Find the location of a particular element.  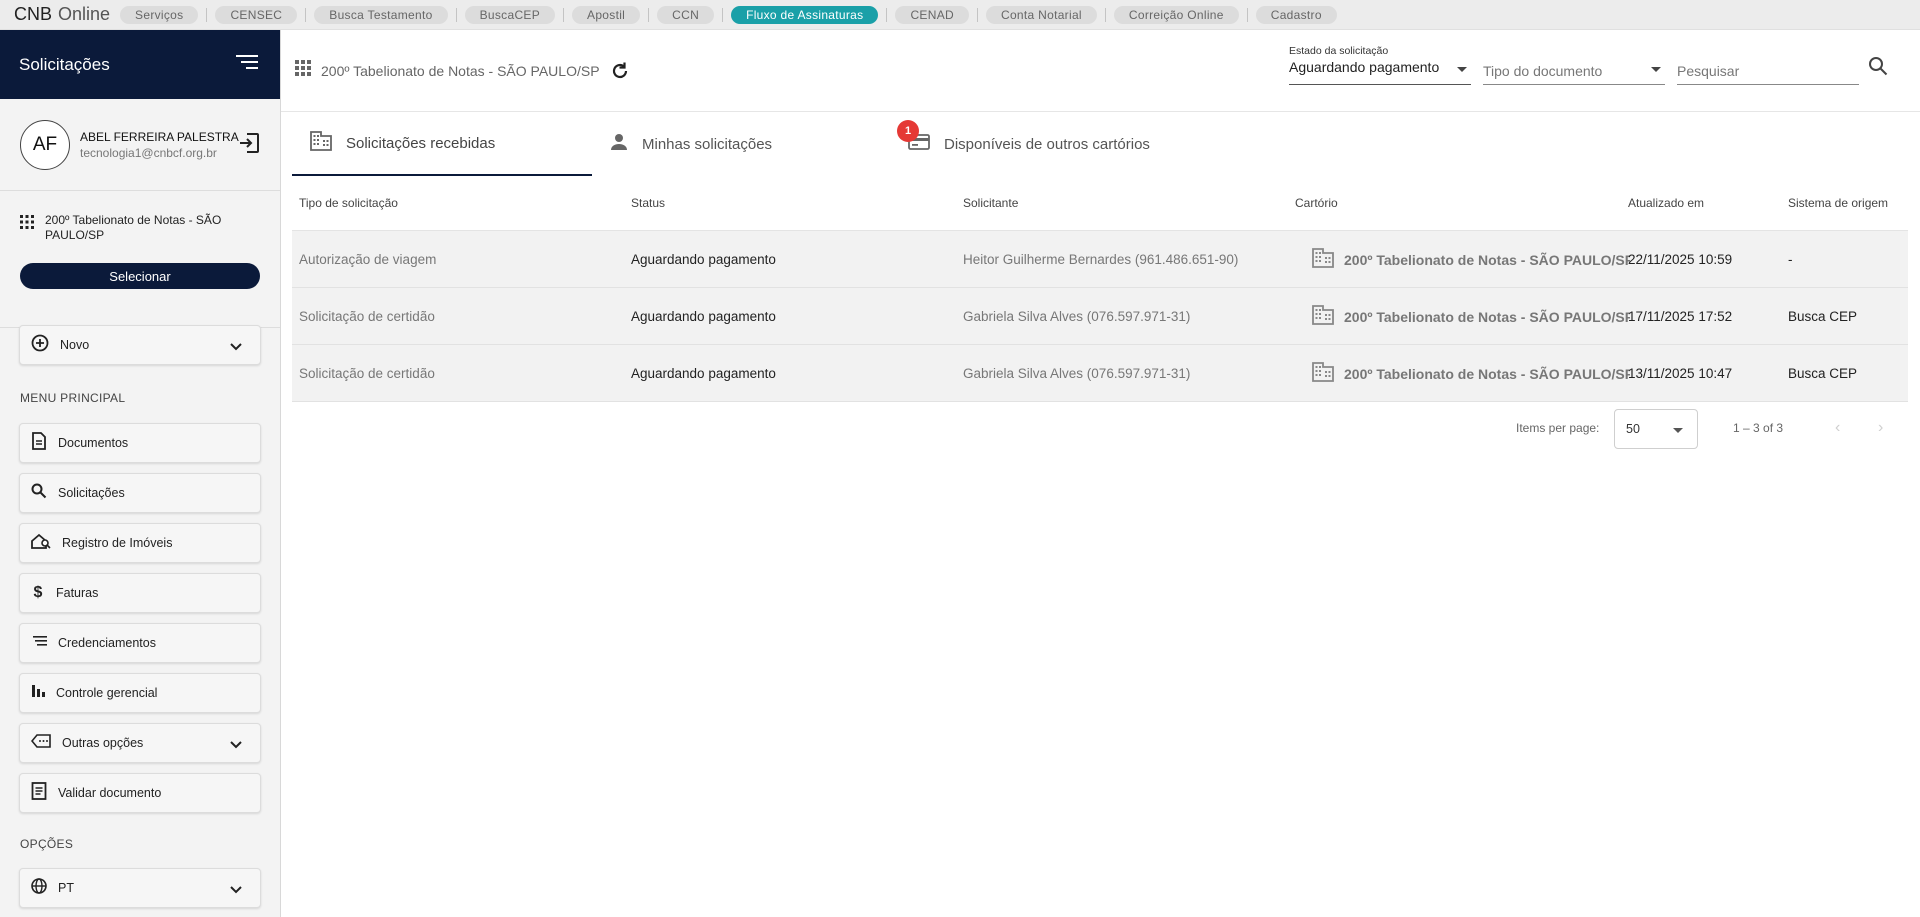

cell-atualizado: 22/11/2025 10:59 is located at coordinates (1680, 259).